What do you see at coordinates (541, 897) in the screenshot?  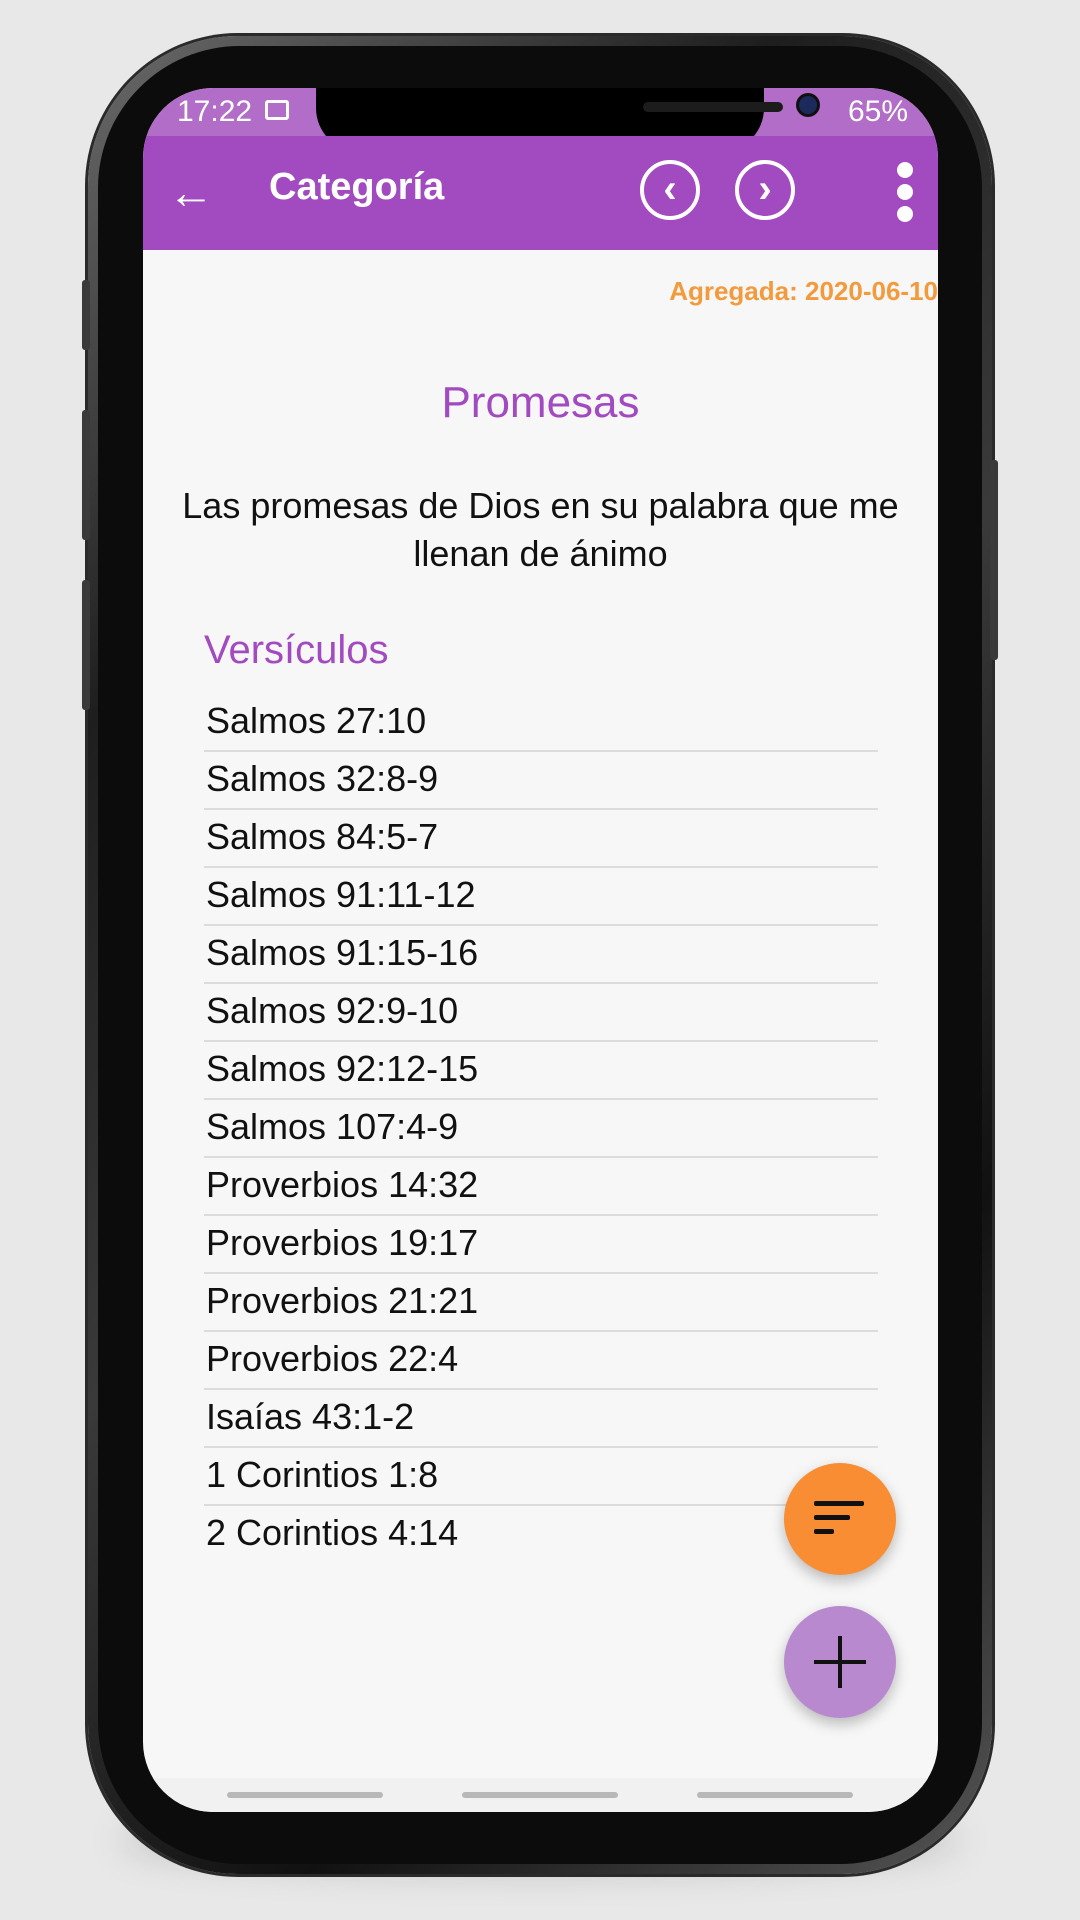 I see `verse-item: Salmos 91:11-12` at bounding box center [541, 897].